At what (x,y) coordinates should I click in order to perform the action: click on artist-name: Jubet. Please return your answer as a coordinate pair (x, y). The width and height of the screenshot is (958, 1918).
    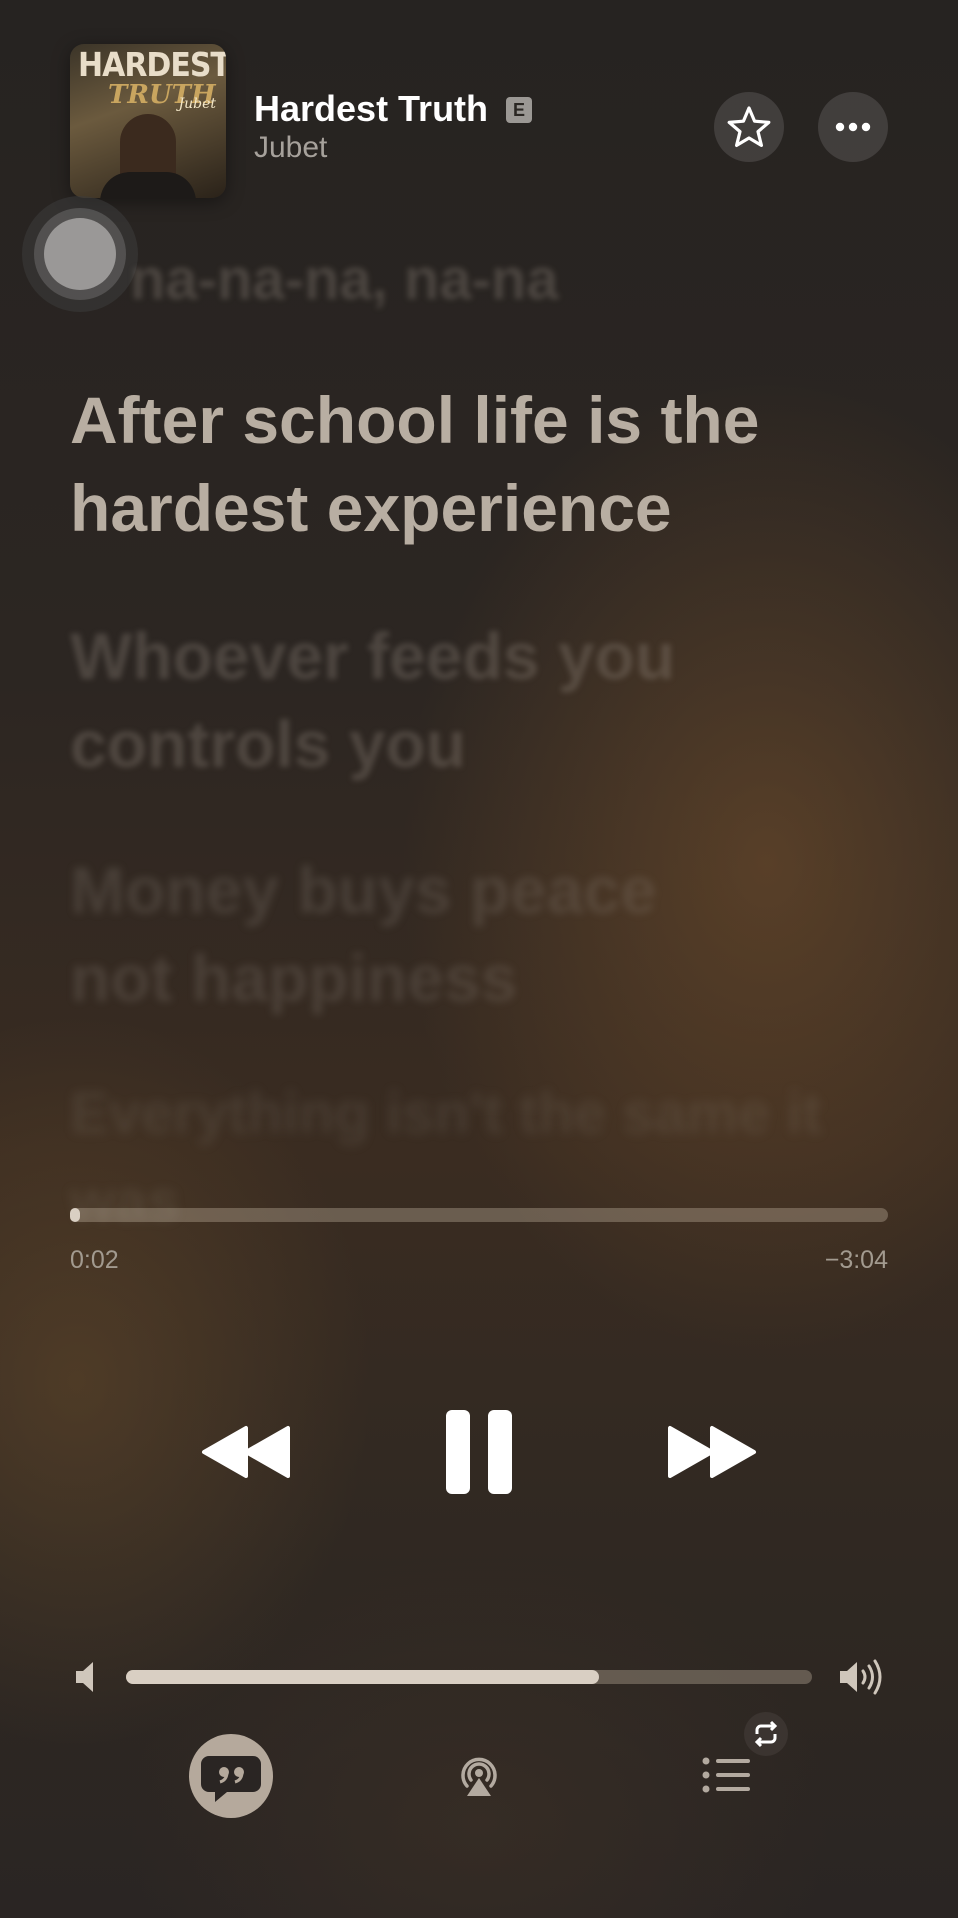
    Looking at the image, I should click on (290, 148).